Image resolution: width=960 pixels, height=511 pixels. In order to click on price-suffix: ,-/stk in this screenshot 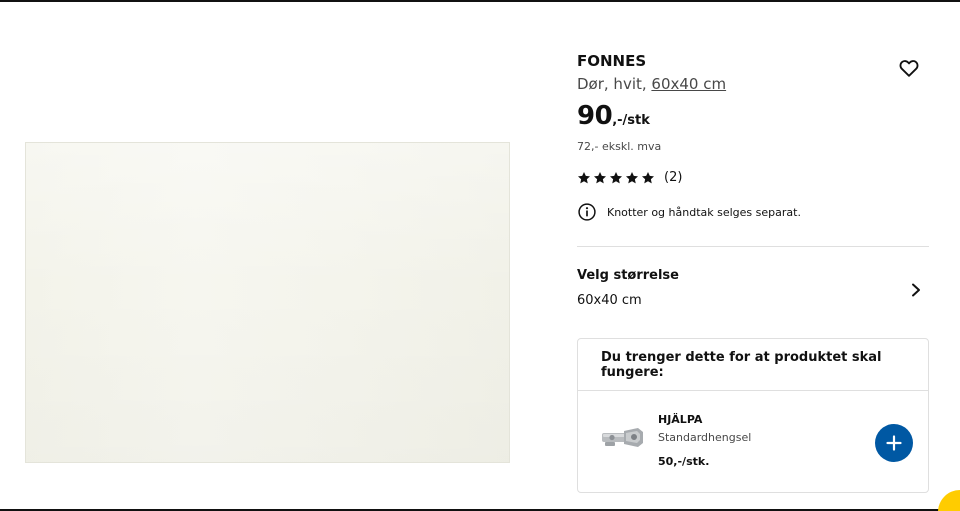, I will do `click(631, 120)`.